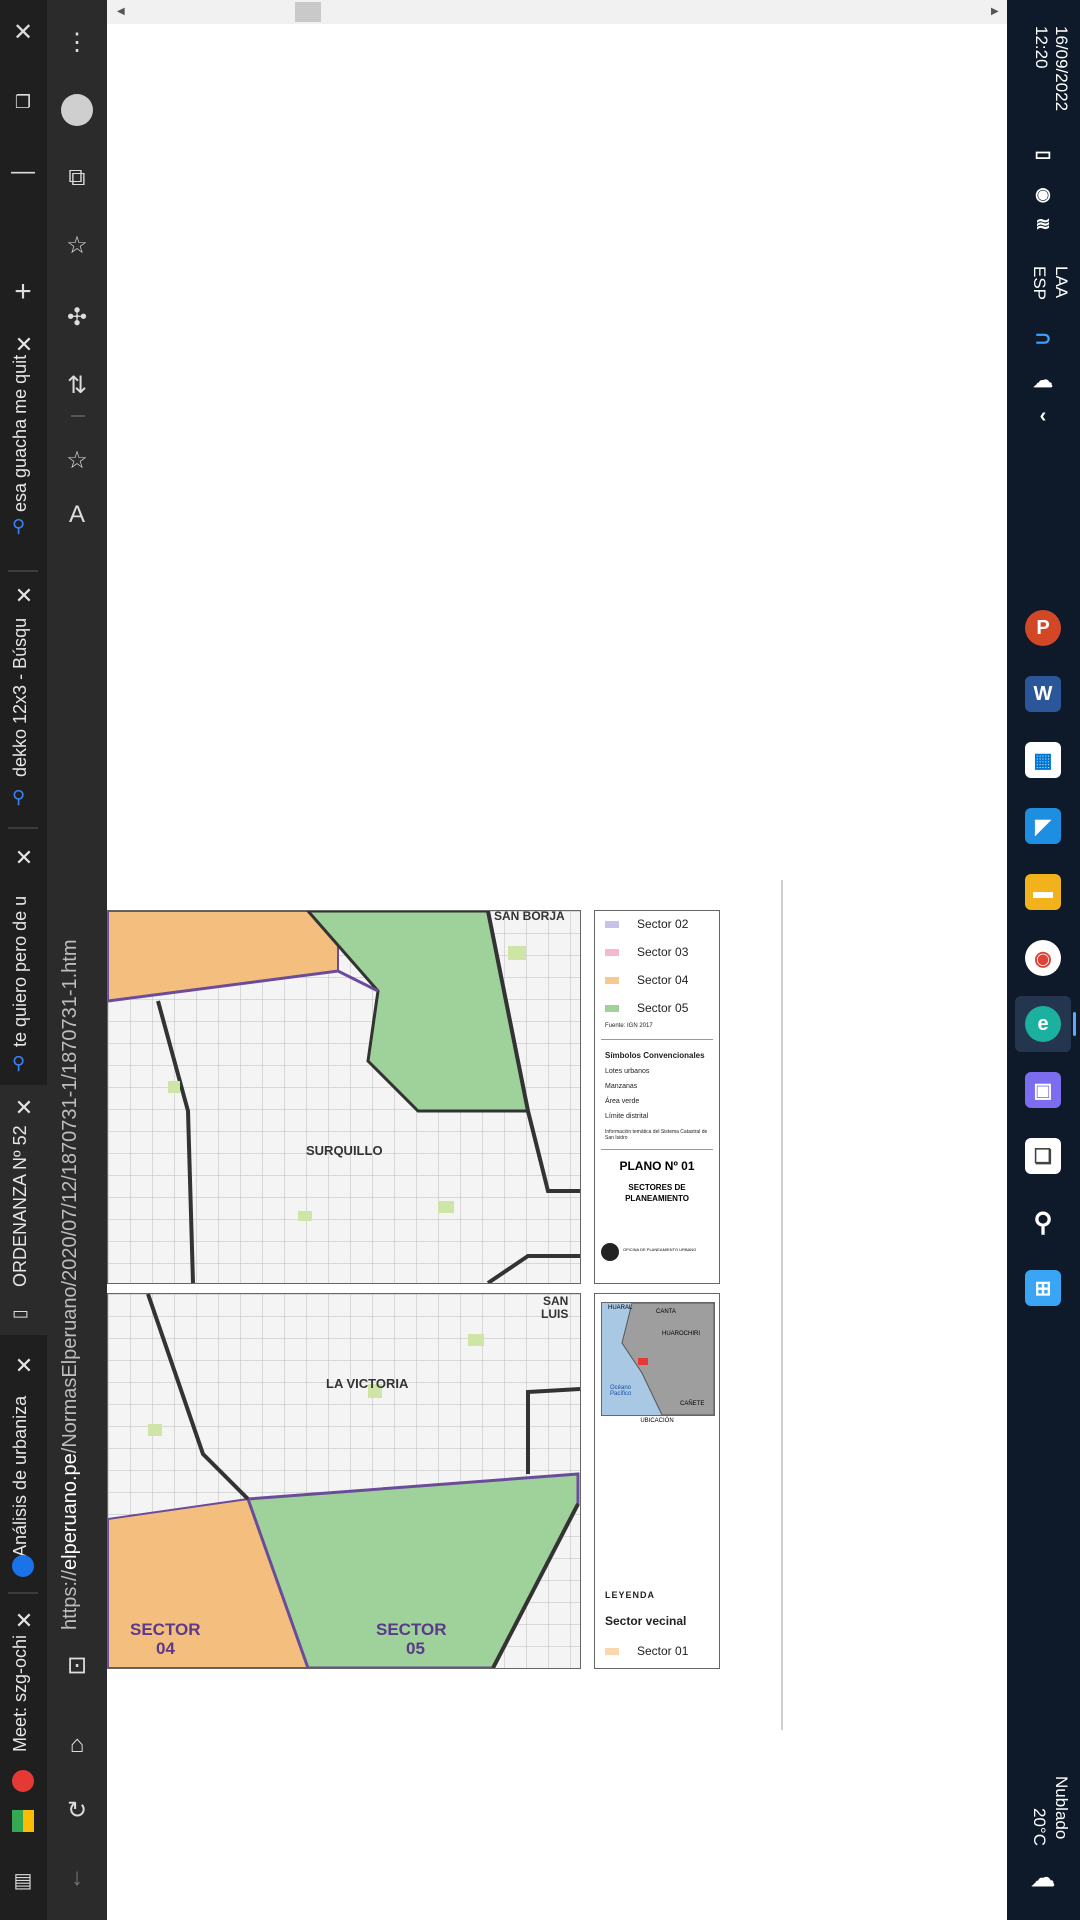  Describe the element at coordinates (995, 11) in the screenshot. I see `scroll-right-icon: ▶` at that location.